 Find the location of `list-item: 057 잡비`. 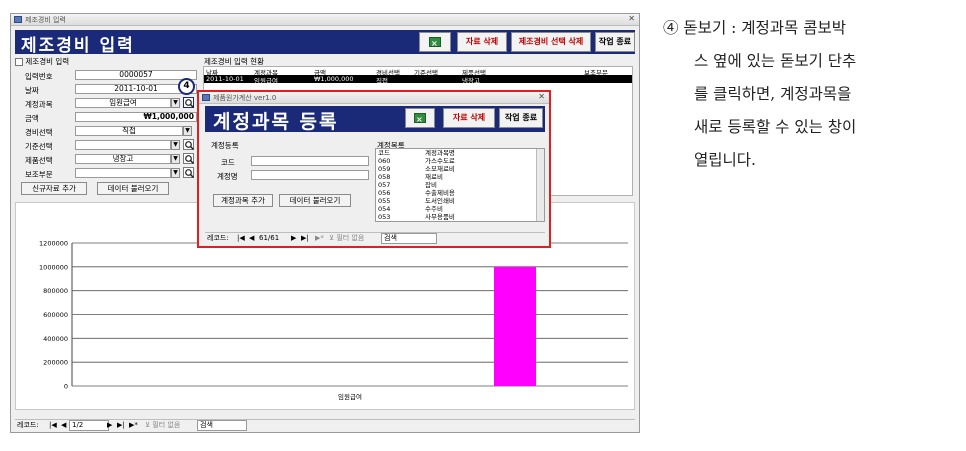

list-item: 057 잡비 is located at coordinates (452, 185).